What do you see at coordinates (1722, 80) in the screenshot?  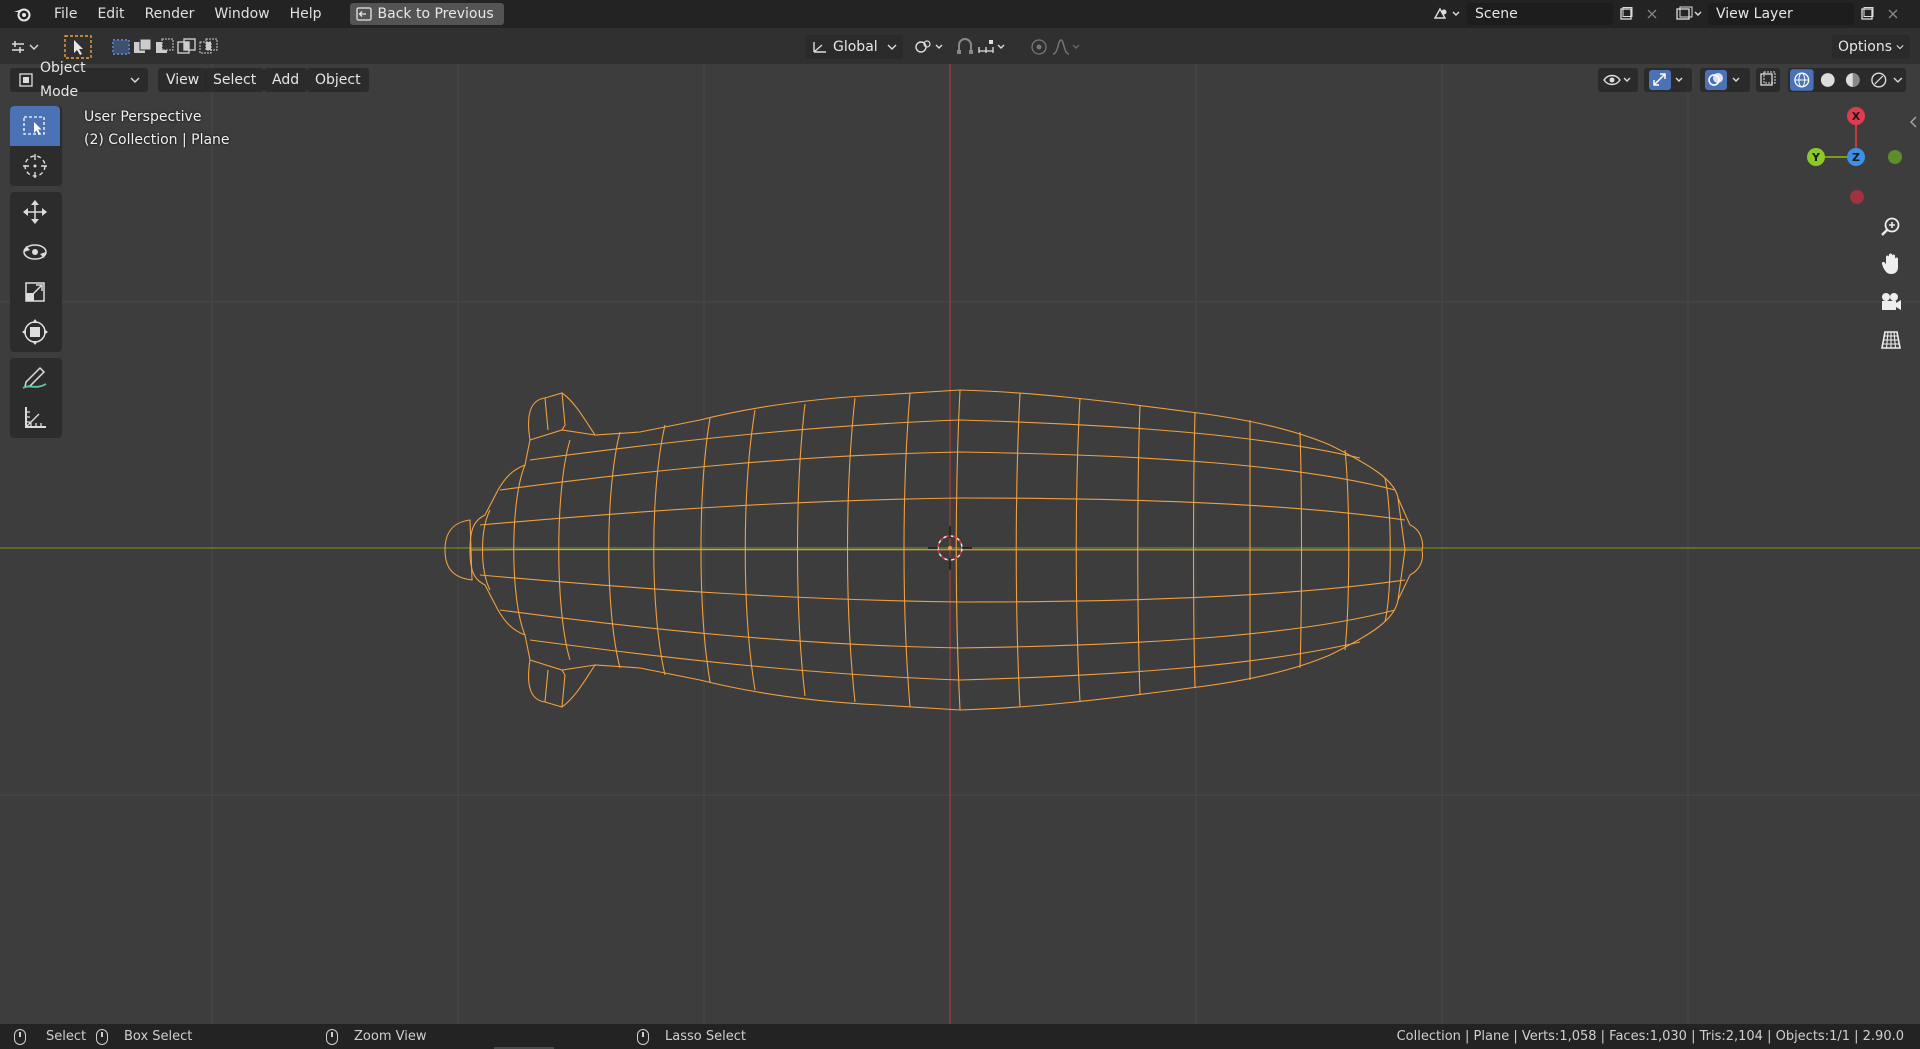 I see `overlays-icon` at bounding box center [1722, 80].